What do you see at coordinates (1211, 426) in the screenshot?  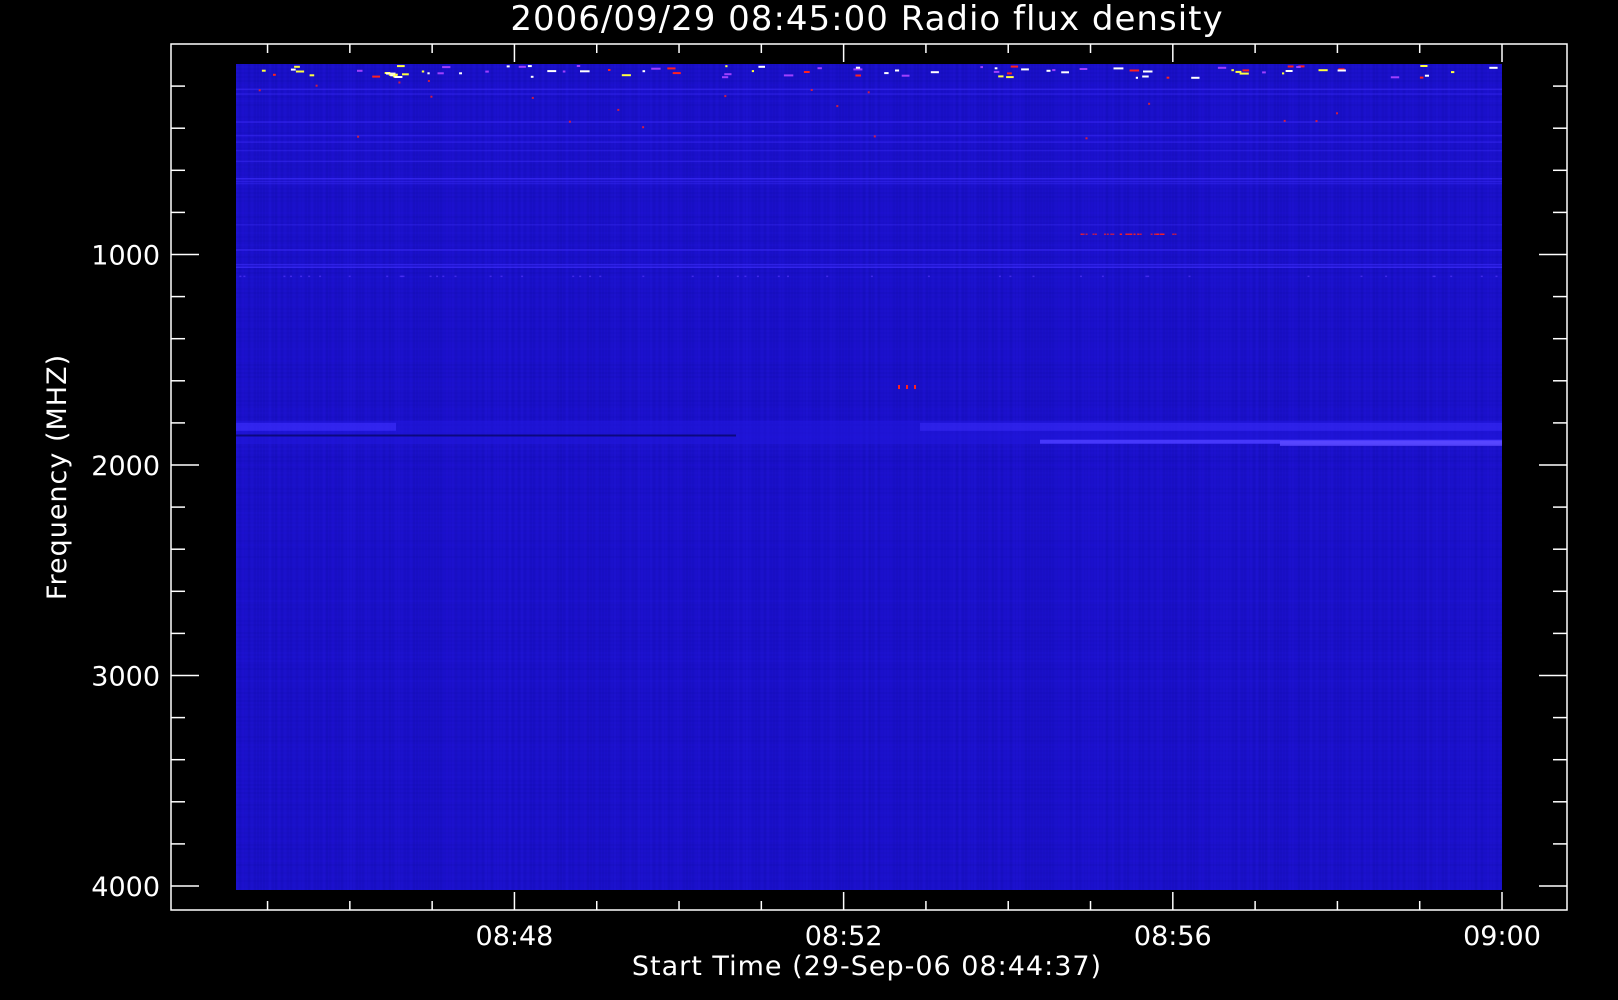 I see `enhanced-band-segment` at bounding box center [1211, 426].